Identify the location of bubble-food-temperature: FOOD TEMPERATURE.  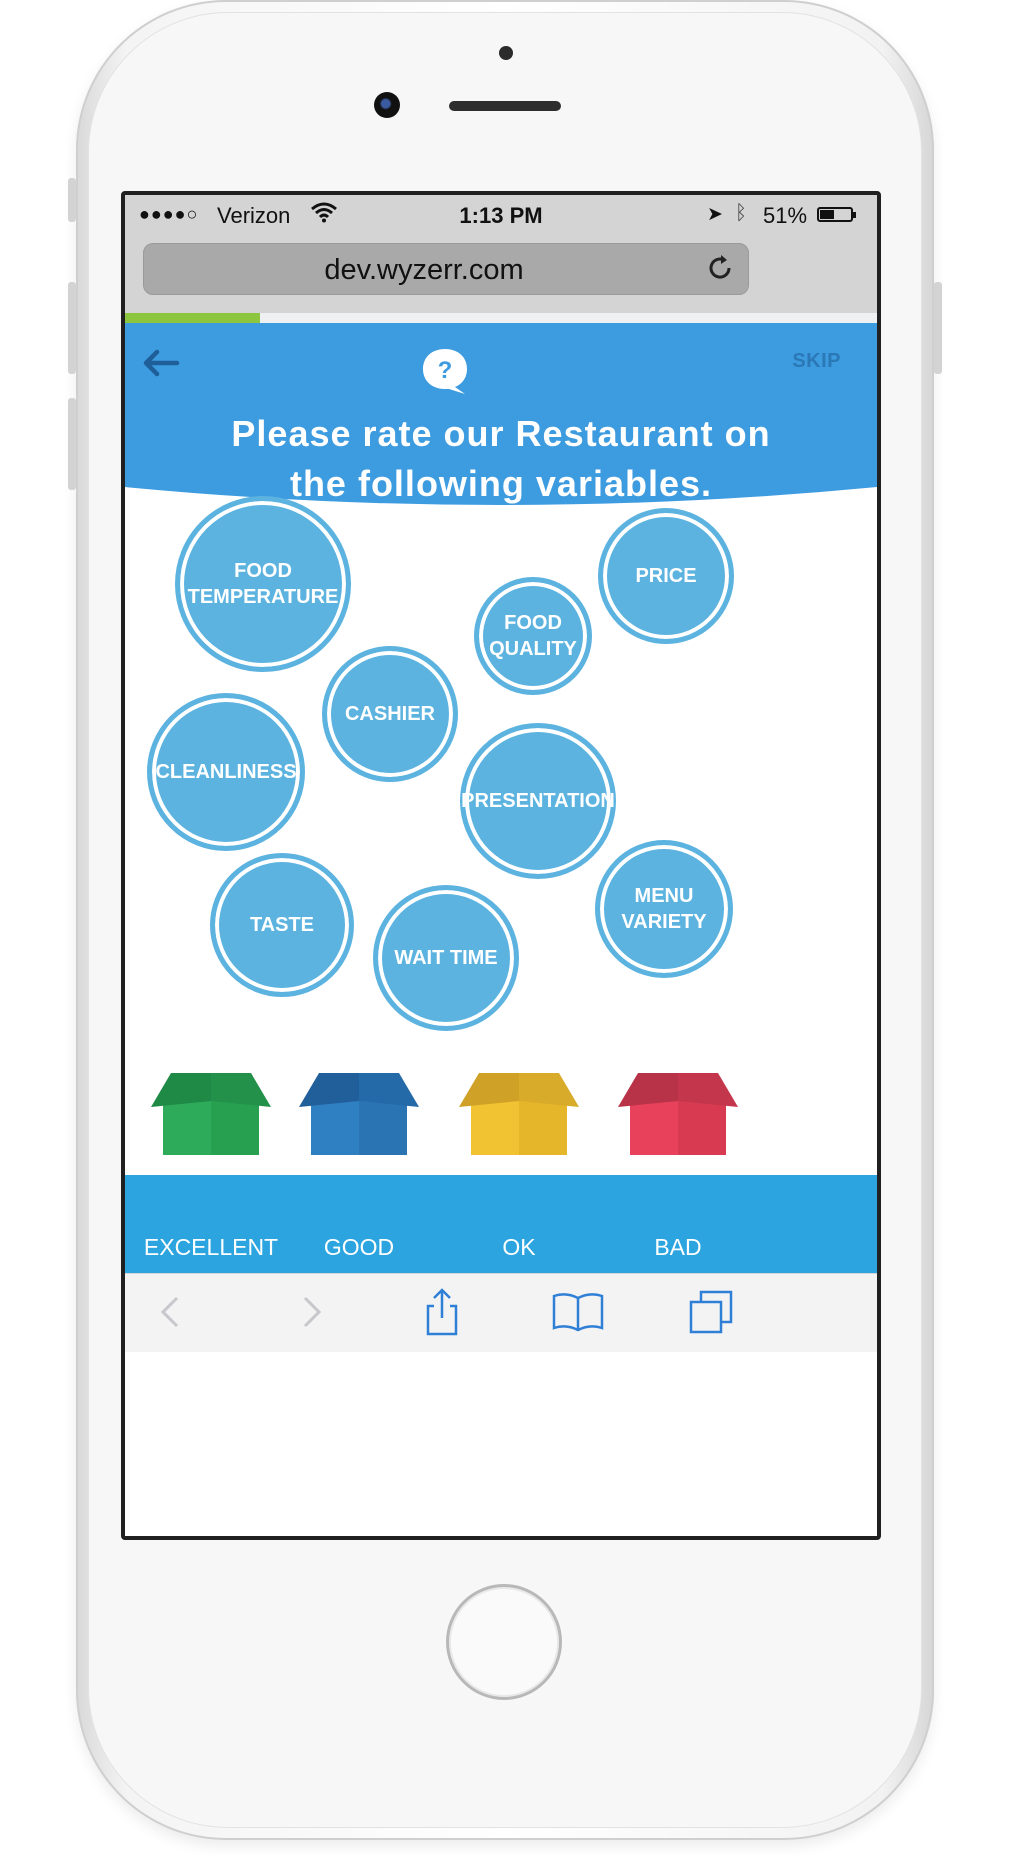
(263, 584).